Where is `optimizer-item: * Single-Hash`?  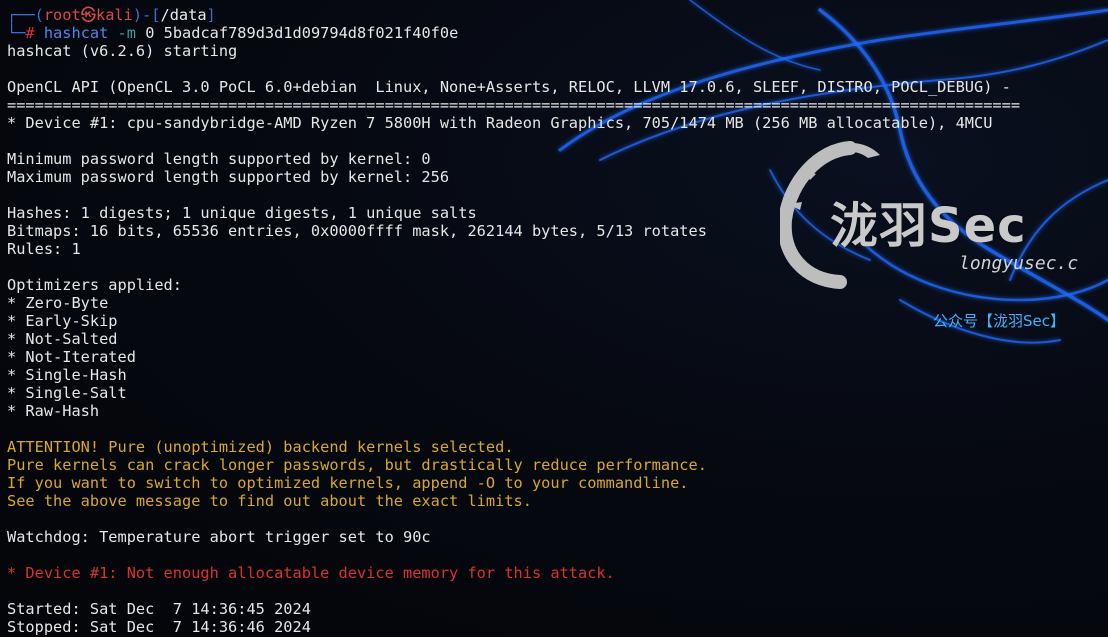 optimizer-item: * Single-Hash is located at coordinates (67, 375).